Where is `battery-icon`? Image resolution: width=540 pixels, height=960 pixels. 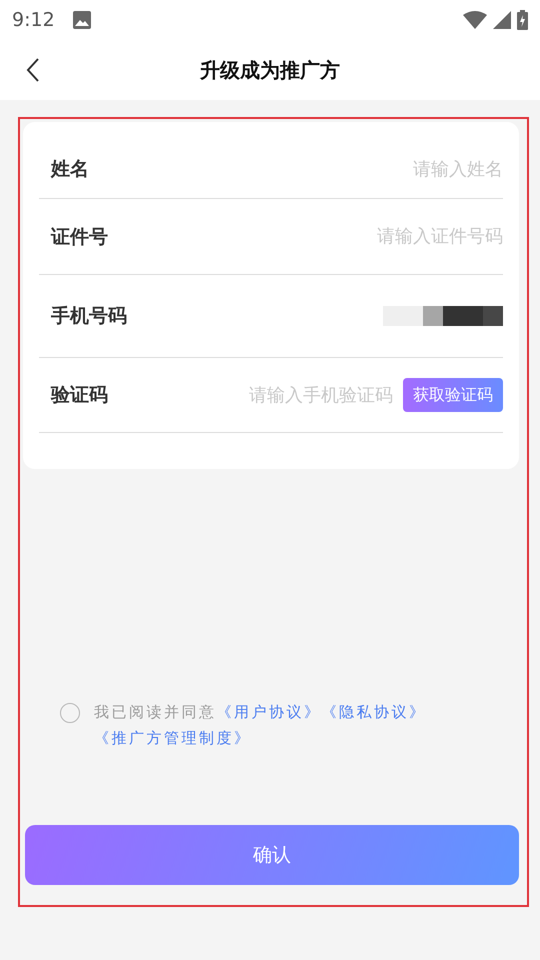 battery-icon is located at coordinates (522, 20).